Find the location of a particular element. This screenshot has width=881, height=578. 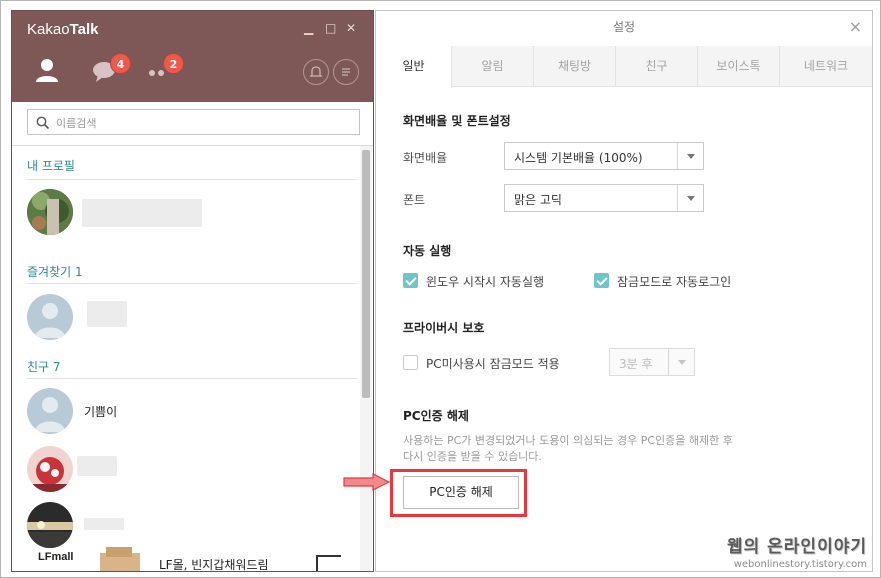

app-title: KakaoTalk is located at coordinates (62, 29).